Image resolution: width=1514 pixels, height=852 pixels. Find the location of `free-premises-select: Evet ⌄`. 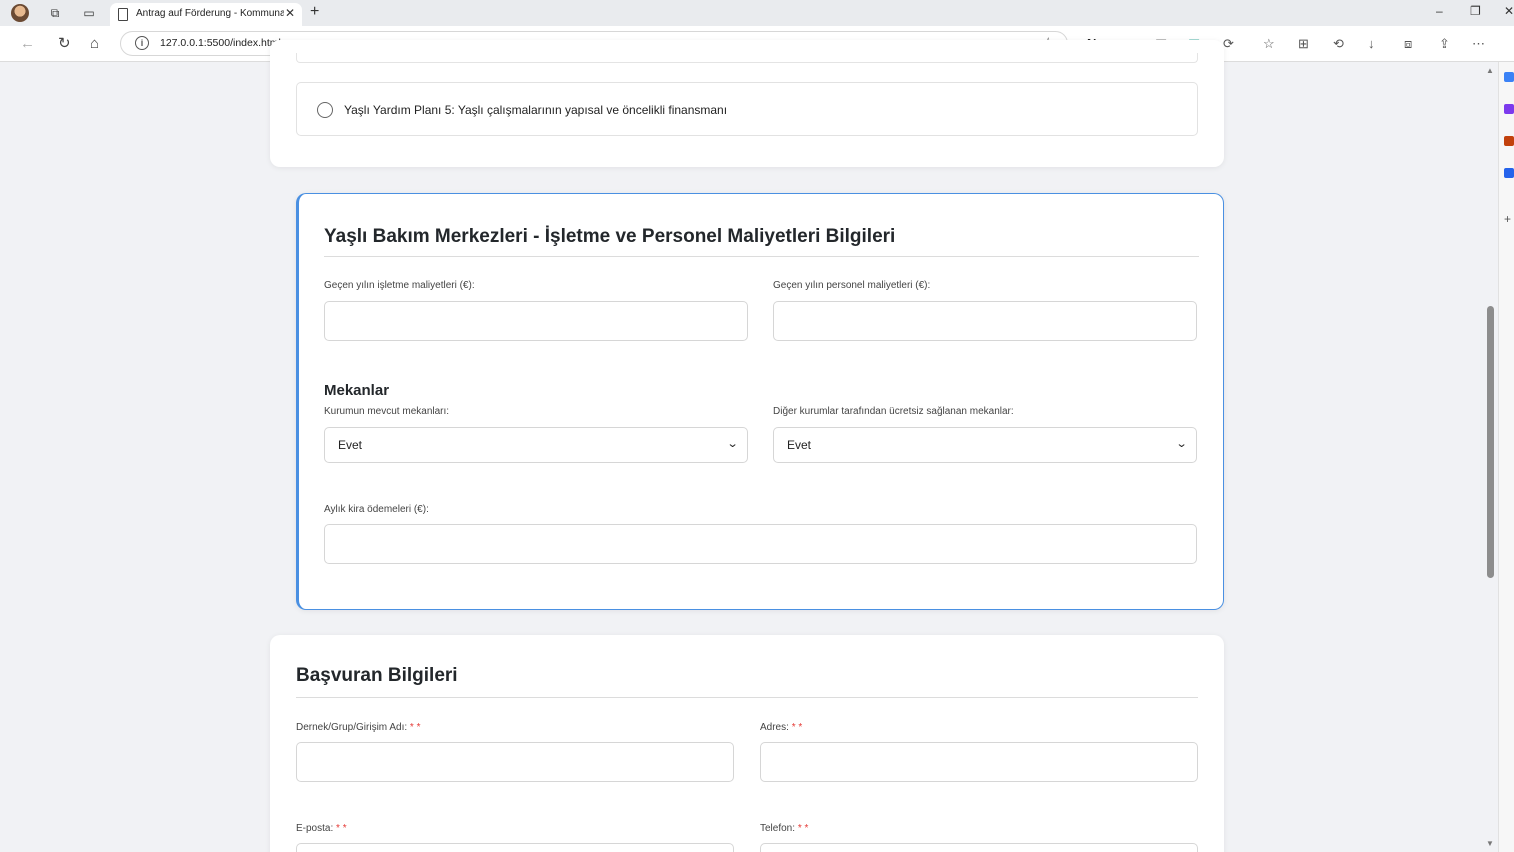

free-premises-select: Evet ⌄ is located at coordinates (985, 445).